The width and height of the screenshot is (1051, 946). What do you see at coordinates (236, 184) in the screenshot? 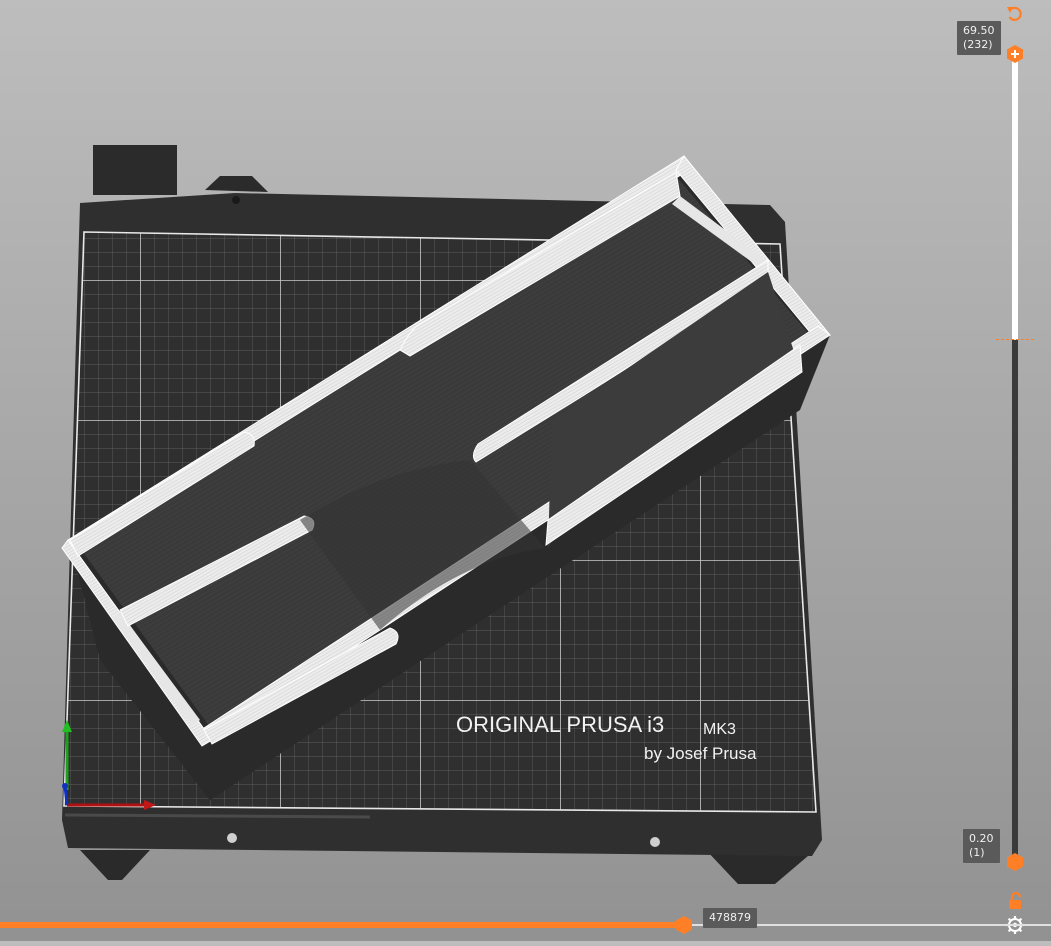
I see `bed-tab-mid` at bounding box center [236, 184].